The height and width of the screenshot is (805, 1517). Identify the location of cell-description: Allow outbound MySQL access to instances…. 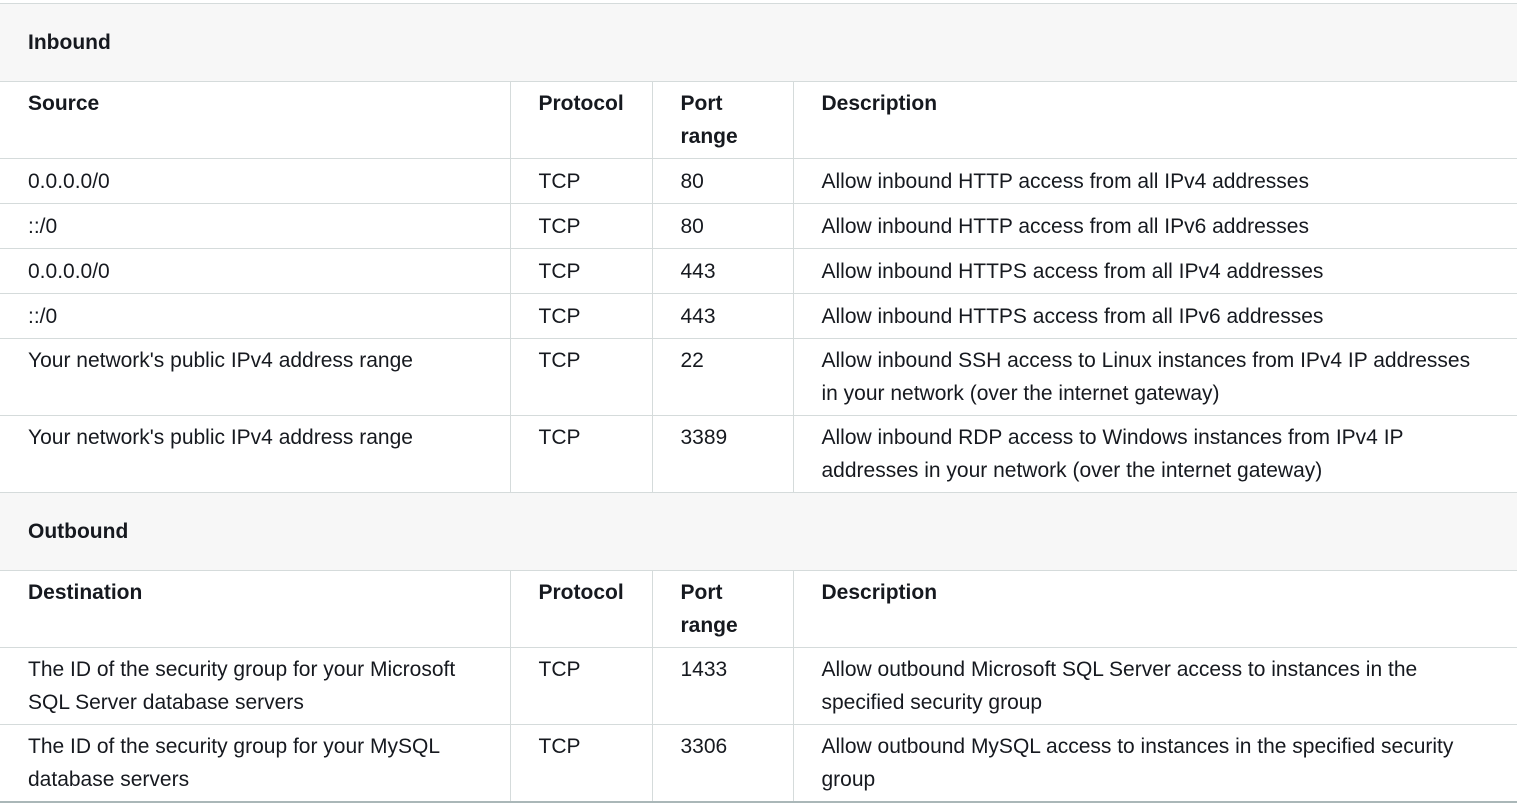
(1154, 763).